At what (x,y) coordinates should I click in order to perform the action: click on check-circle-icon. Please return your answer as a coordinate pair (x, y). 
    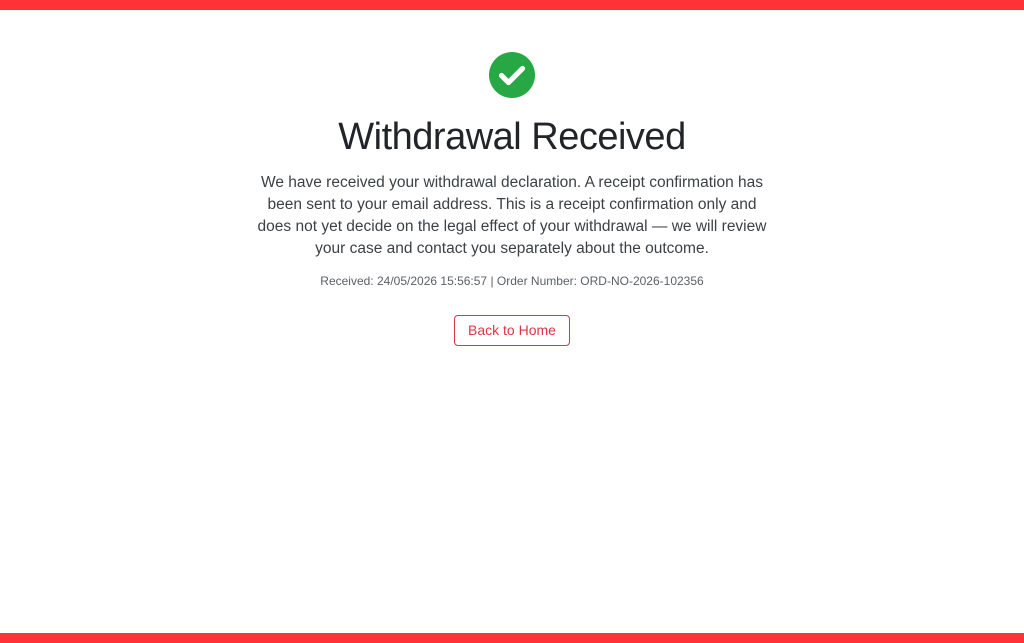
    Looking at the image, I should click on (512, 75).